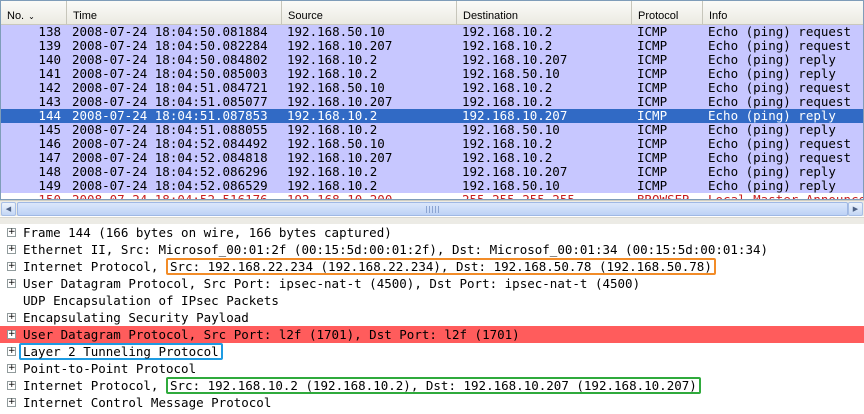  I want to click on cell-no: 141, so click(49, 74).